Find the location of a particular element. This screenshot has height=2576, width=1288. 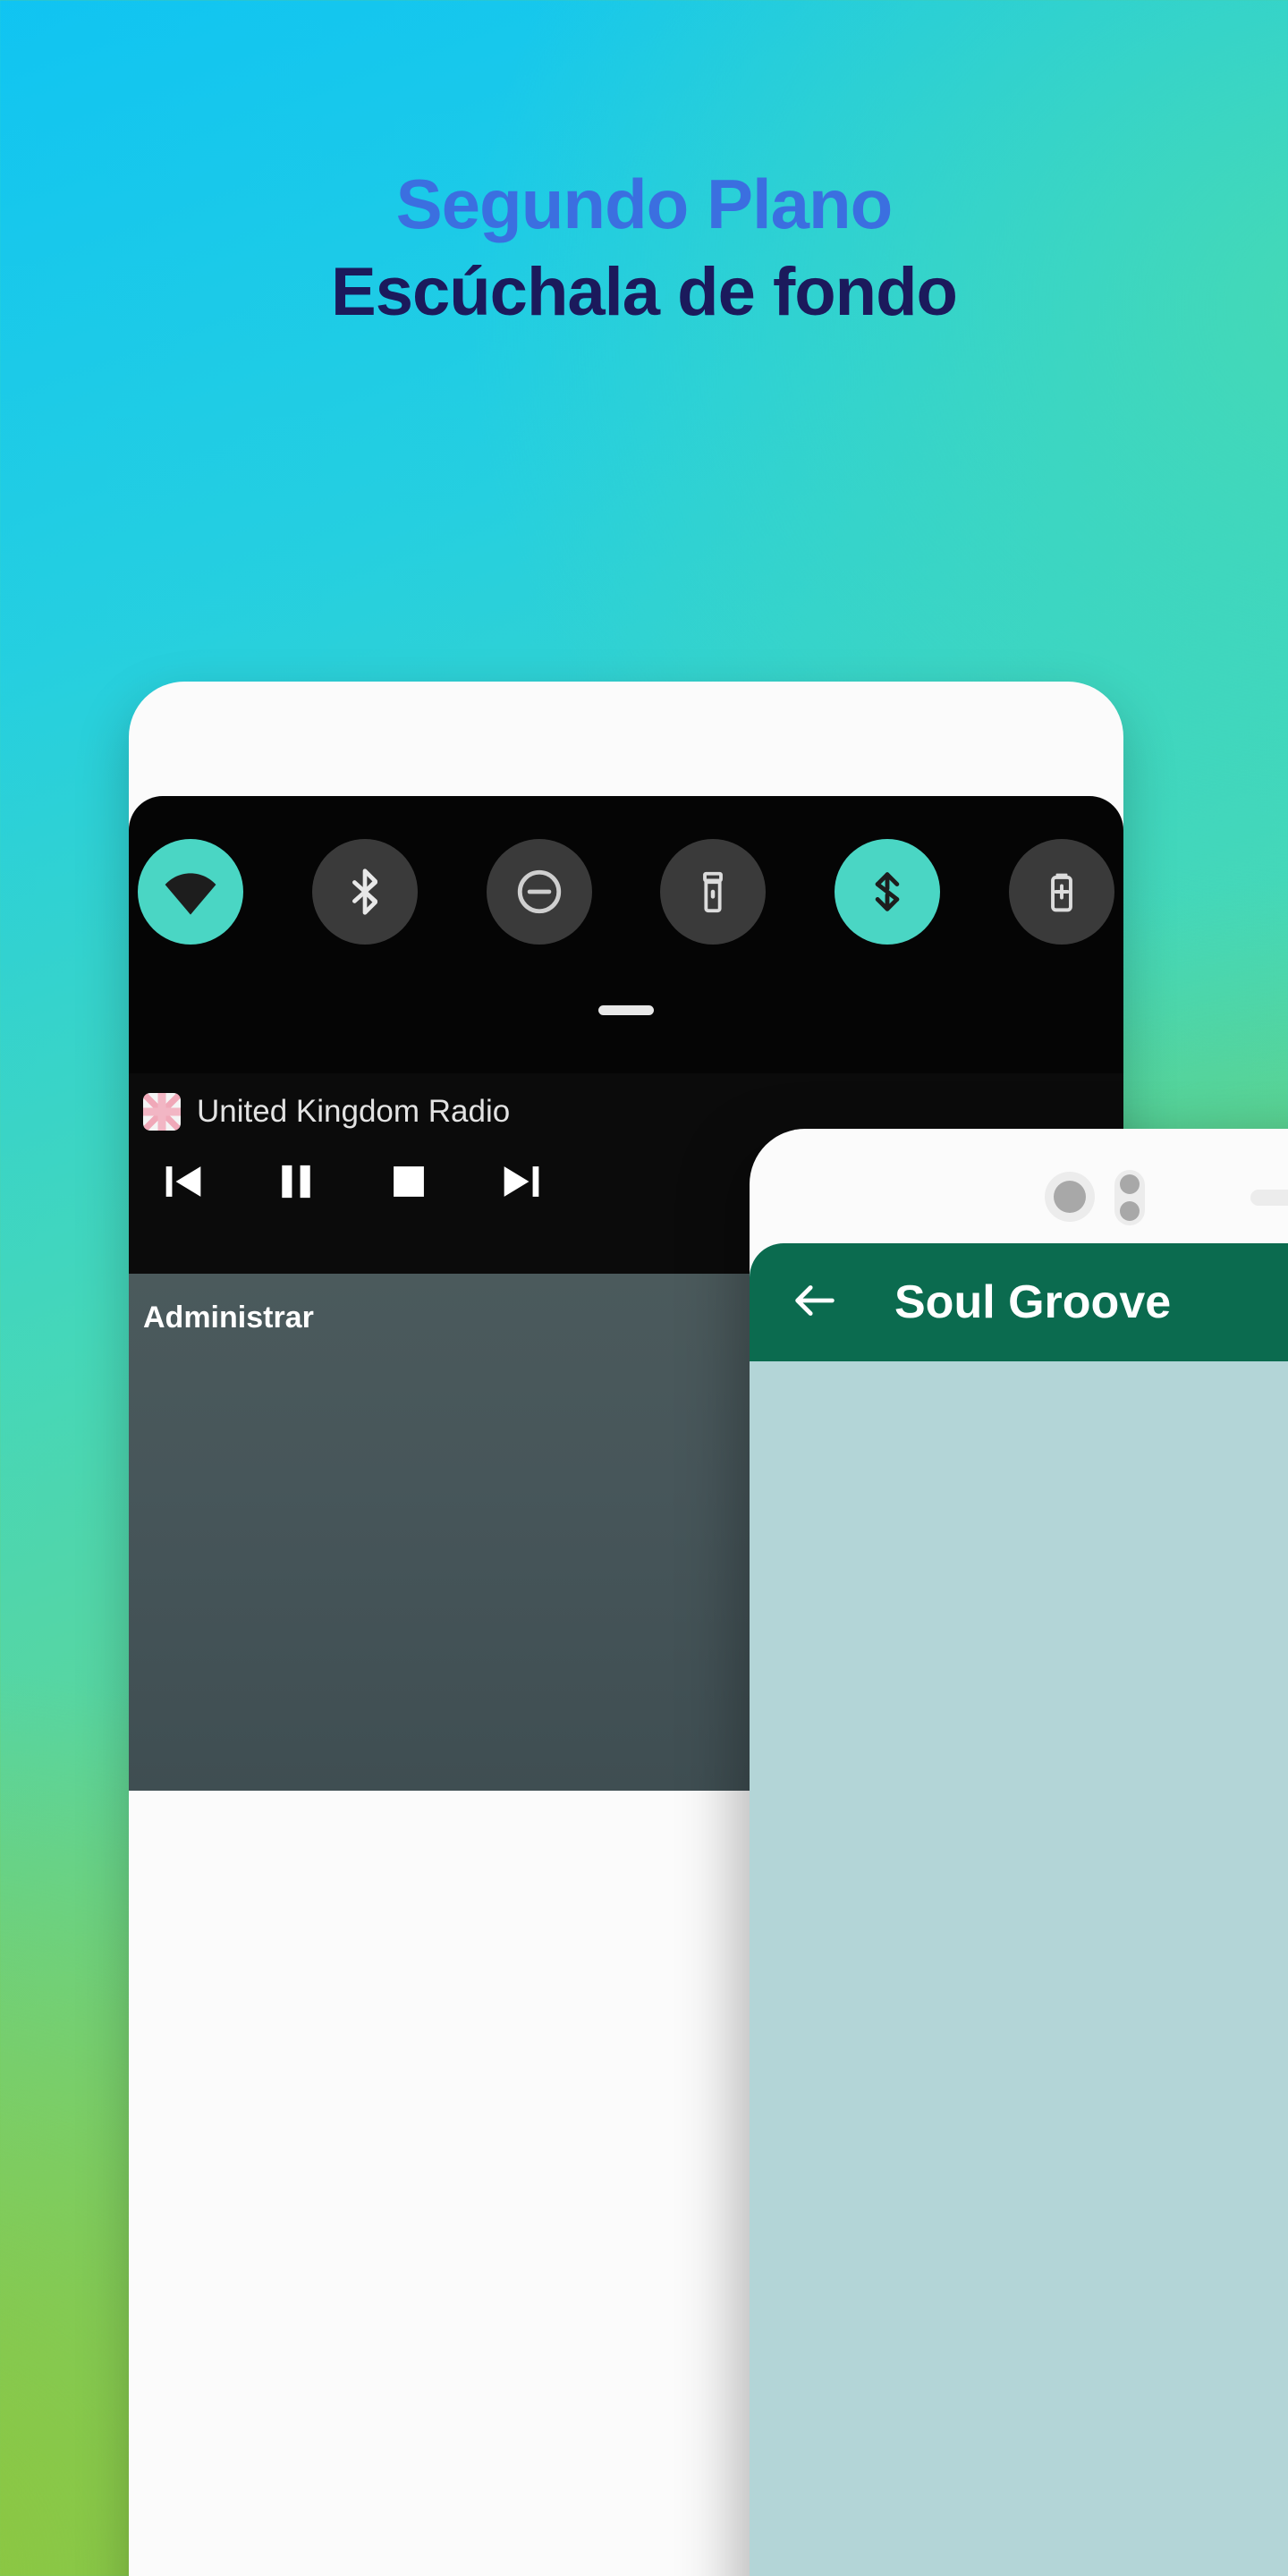

media-pause-button is located at coordinates (296, 1184).